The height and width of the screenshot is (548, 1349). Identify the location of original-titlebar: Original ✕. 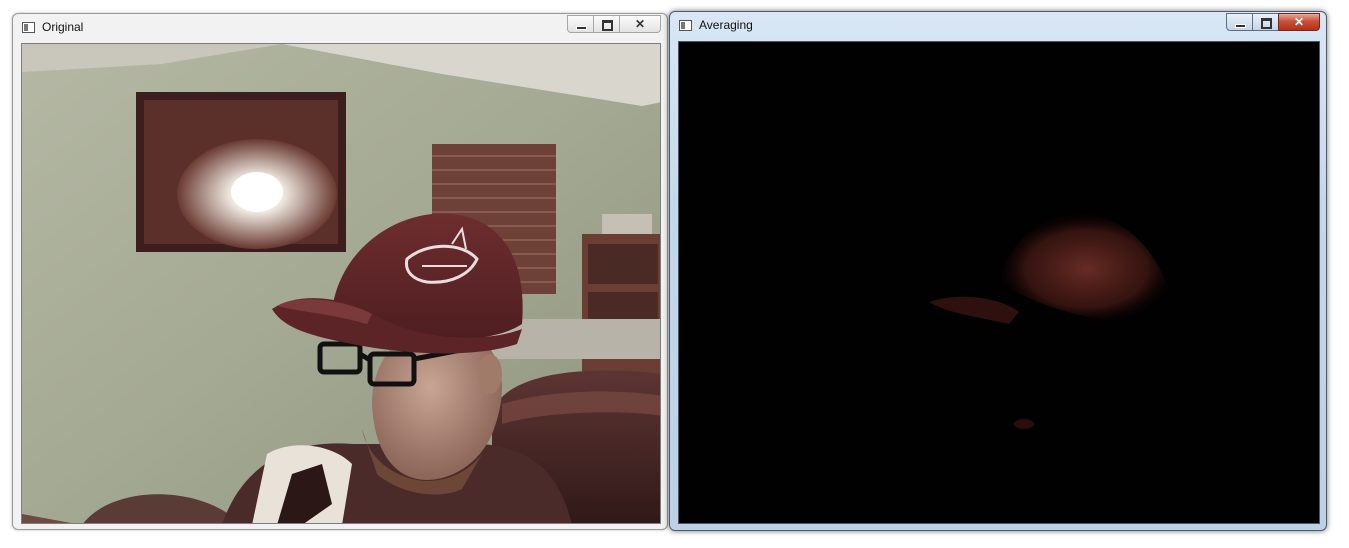
(340, 28).